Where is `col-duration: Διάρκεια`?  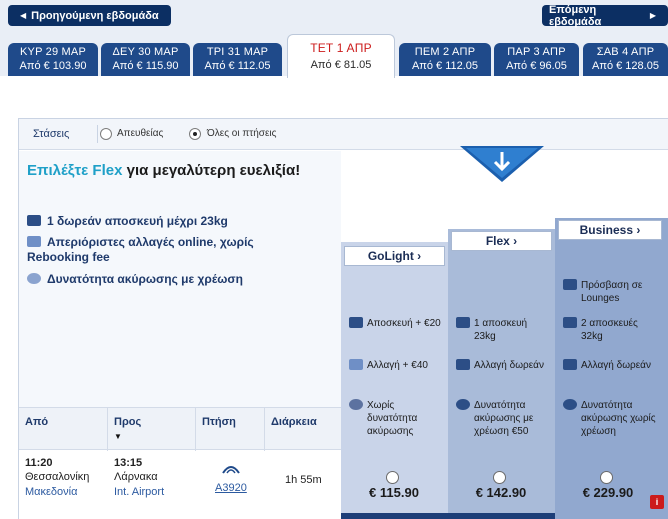 col-duration: Διάρκεια is located at coordinates (294, 422).